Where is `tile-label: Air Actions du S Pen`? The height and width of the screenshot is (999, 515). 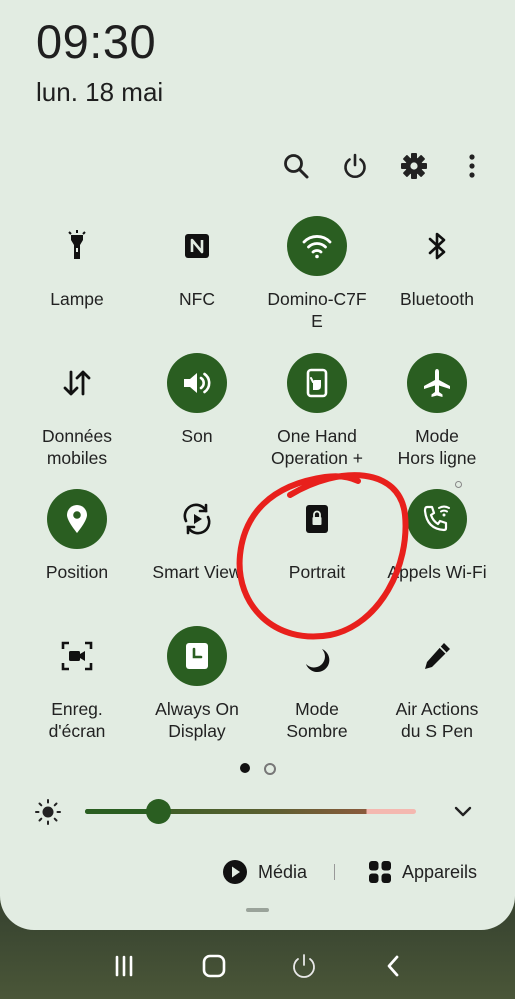
tile-label: Air Actions du S Pen is located at coordinates (437, 720).